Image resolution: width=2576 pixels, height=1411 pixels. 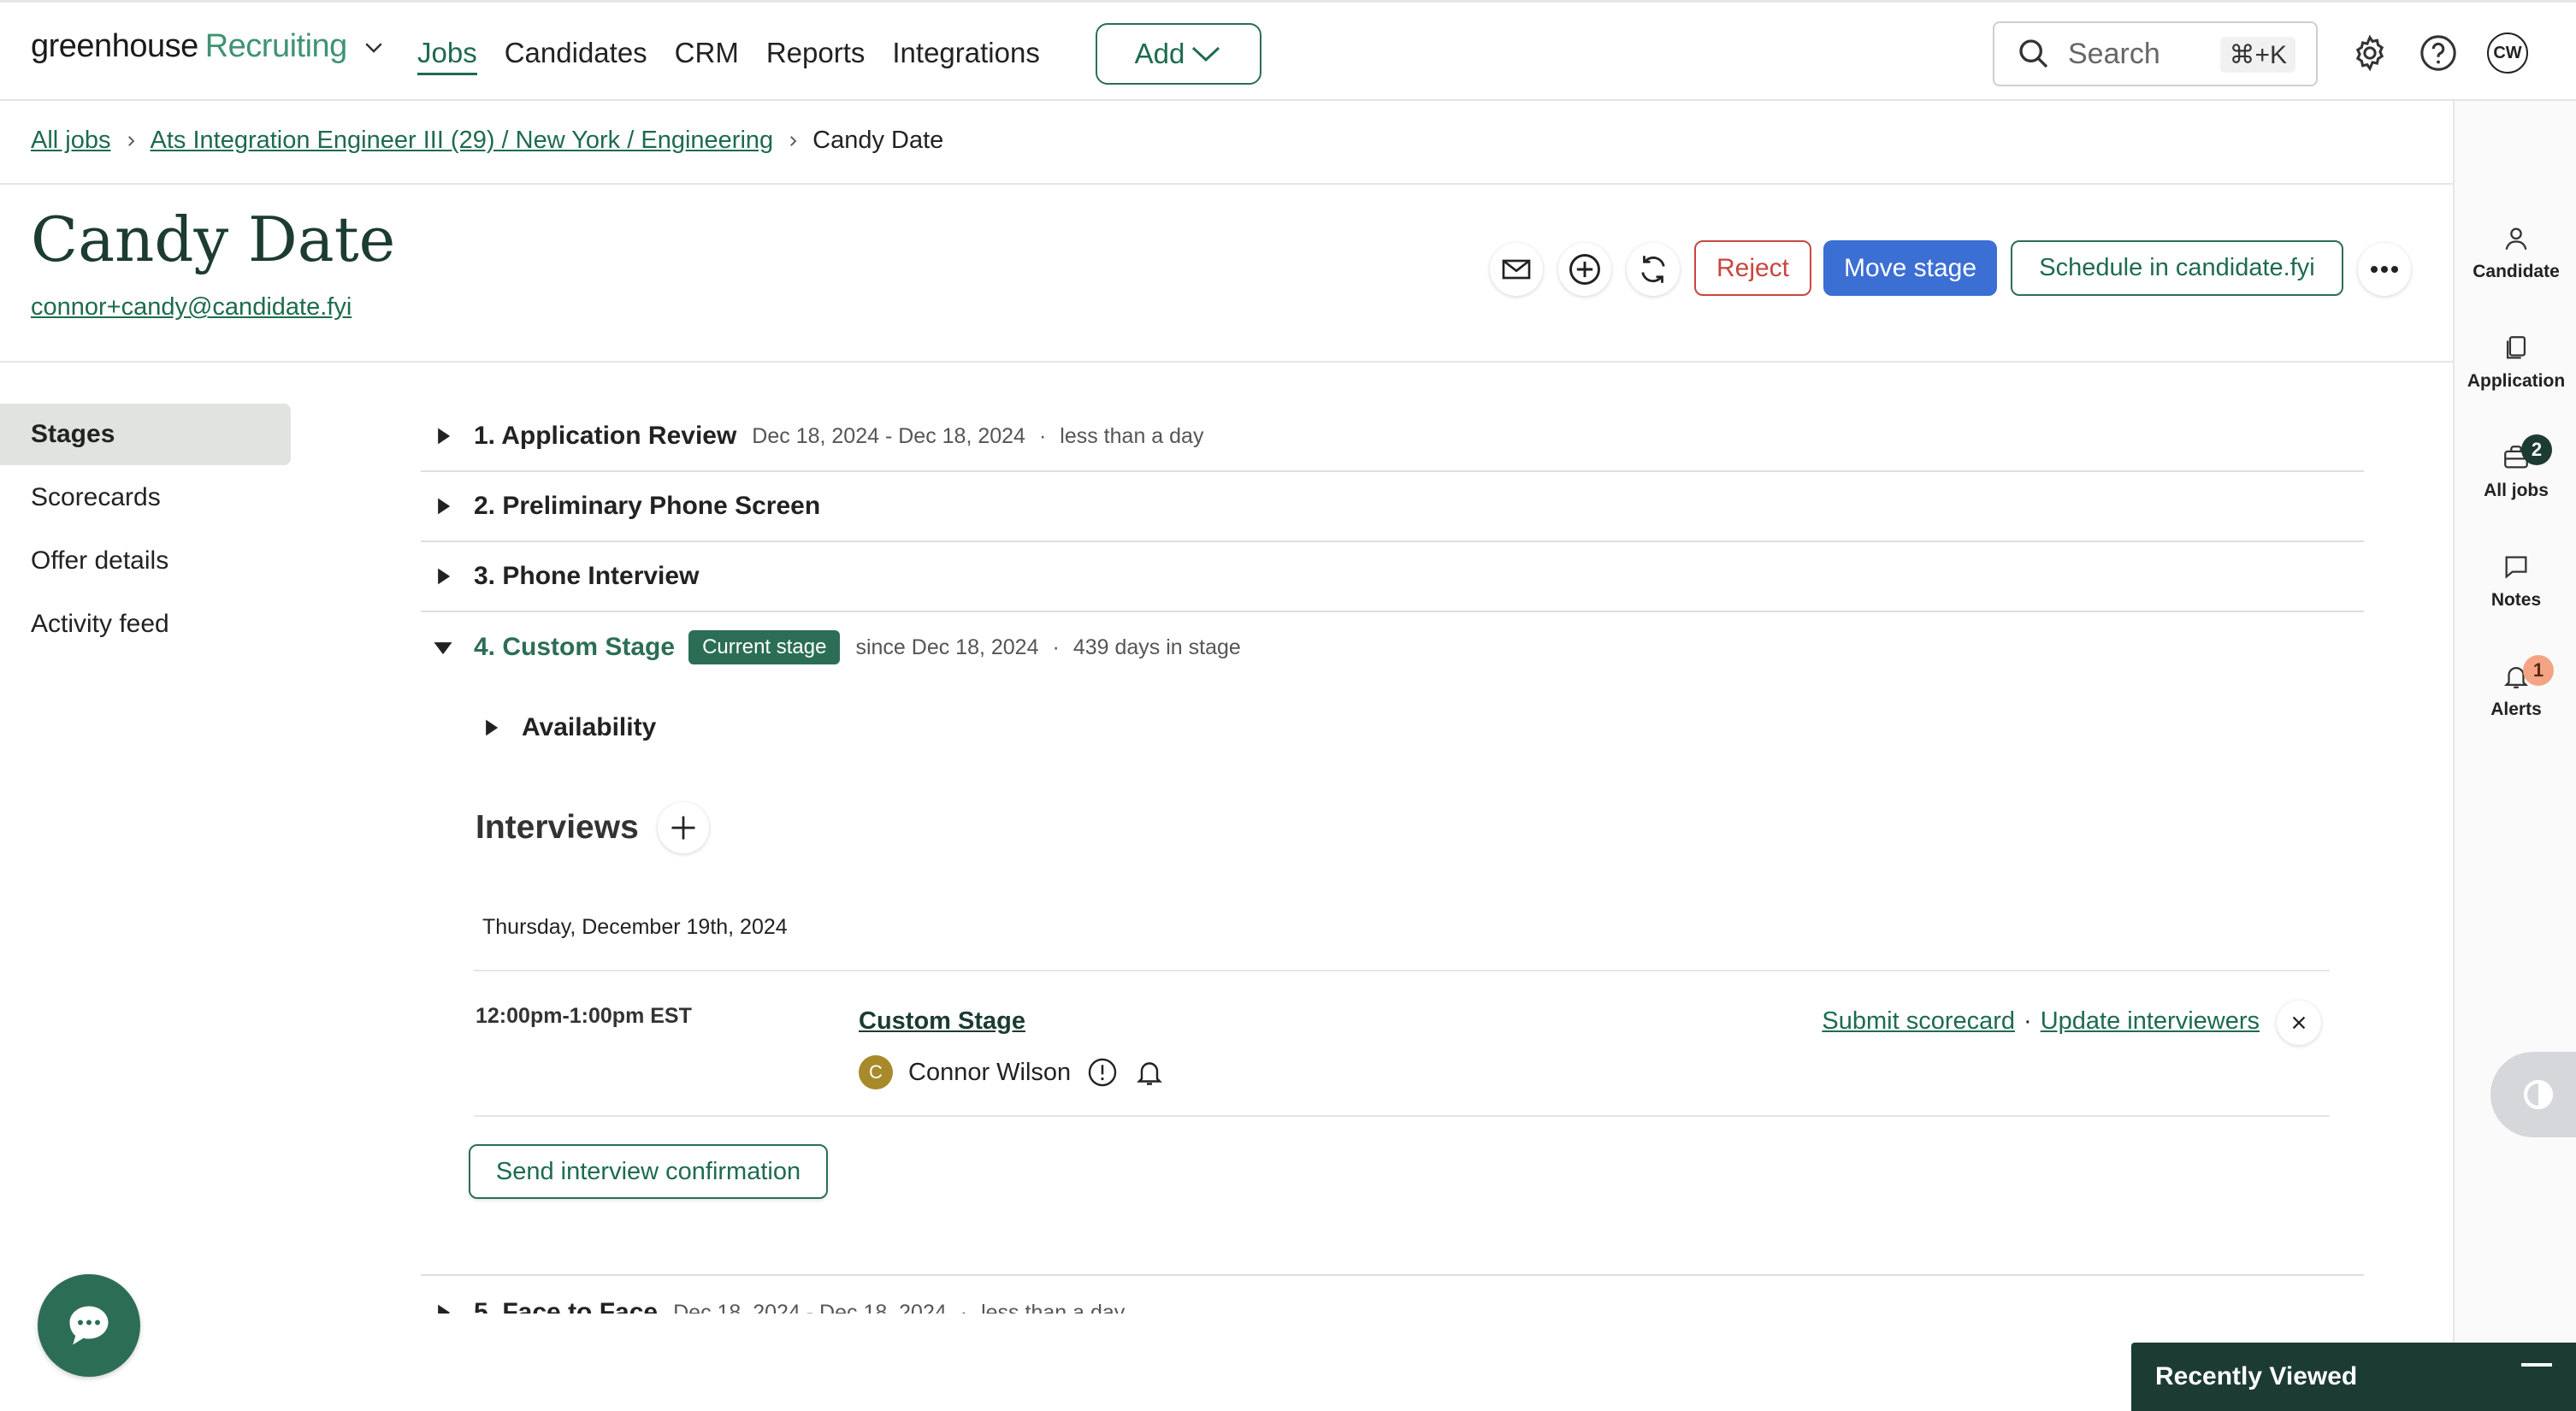 What do you see at coordinates (191, 307) in the screenshot?
I see `candidate-email: connor+candy@candidate.fyi` at bounding box center [191, 307].